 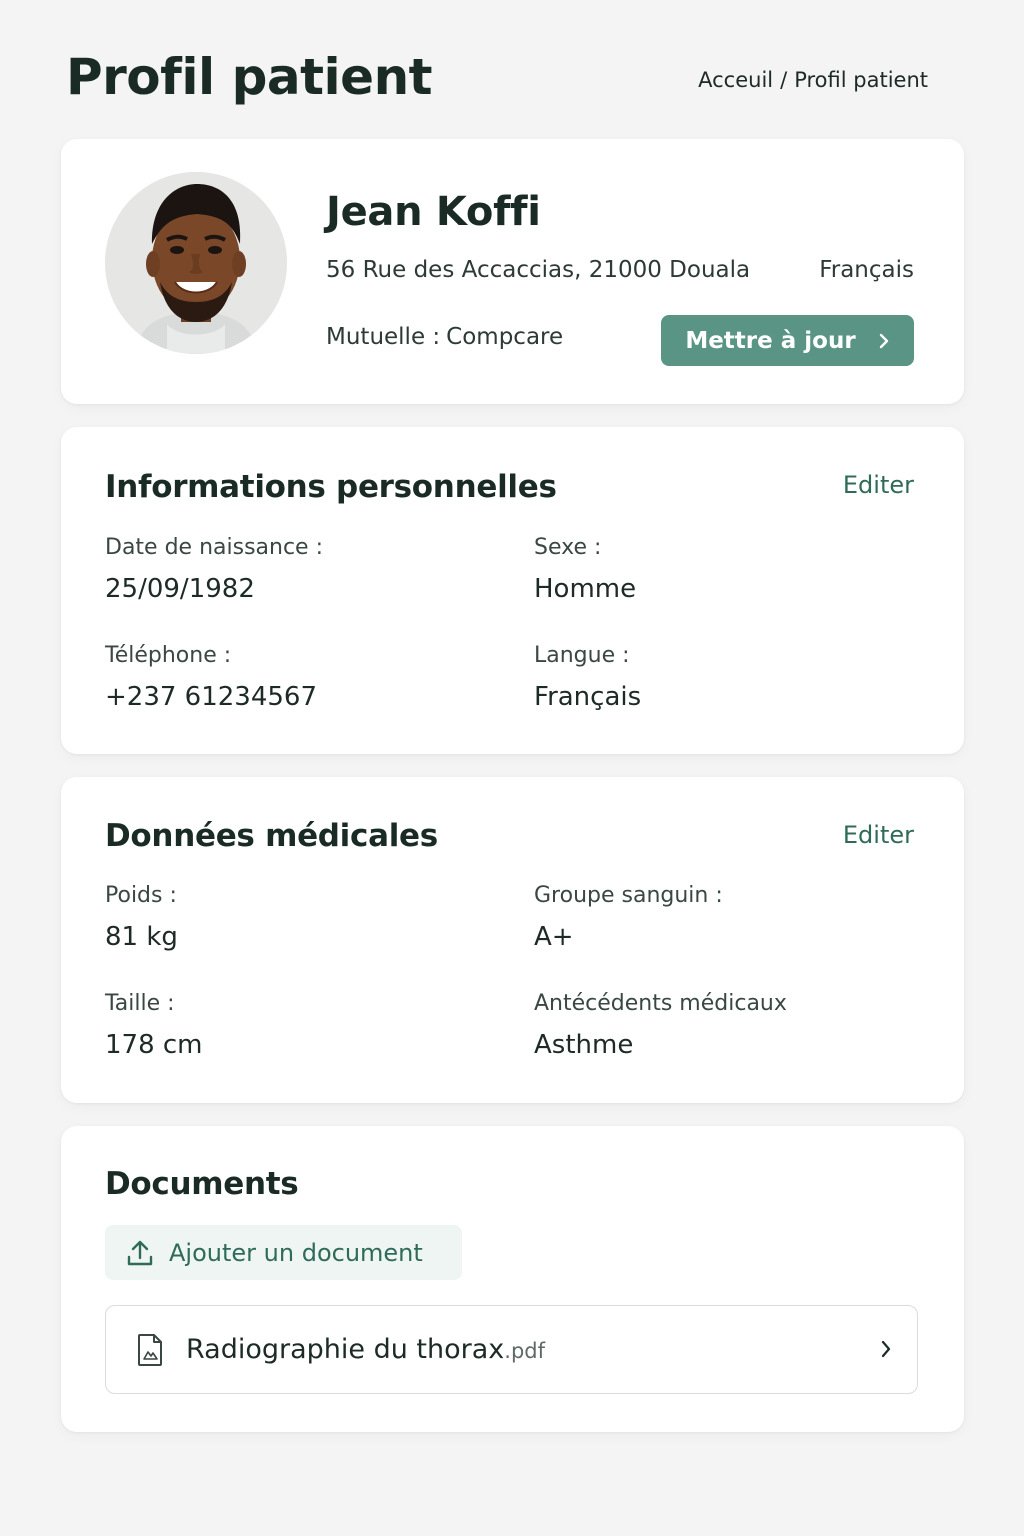 I want to click on mutuelle-label: Mutuelle :, so click(x=383, y=337).